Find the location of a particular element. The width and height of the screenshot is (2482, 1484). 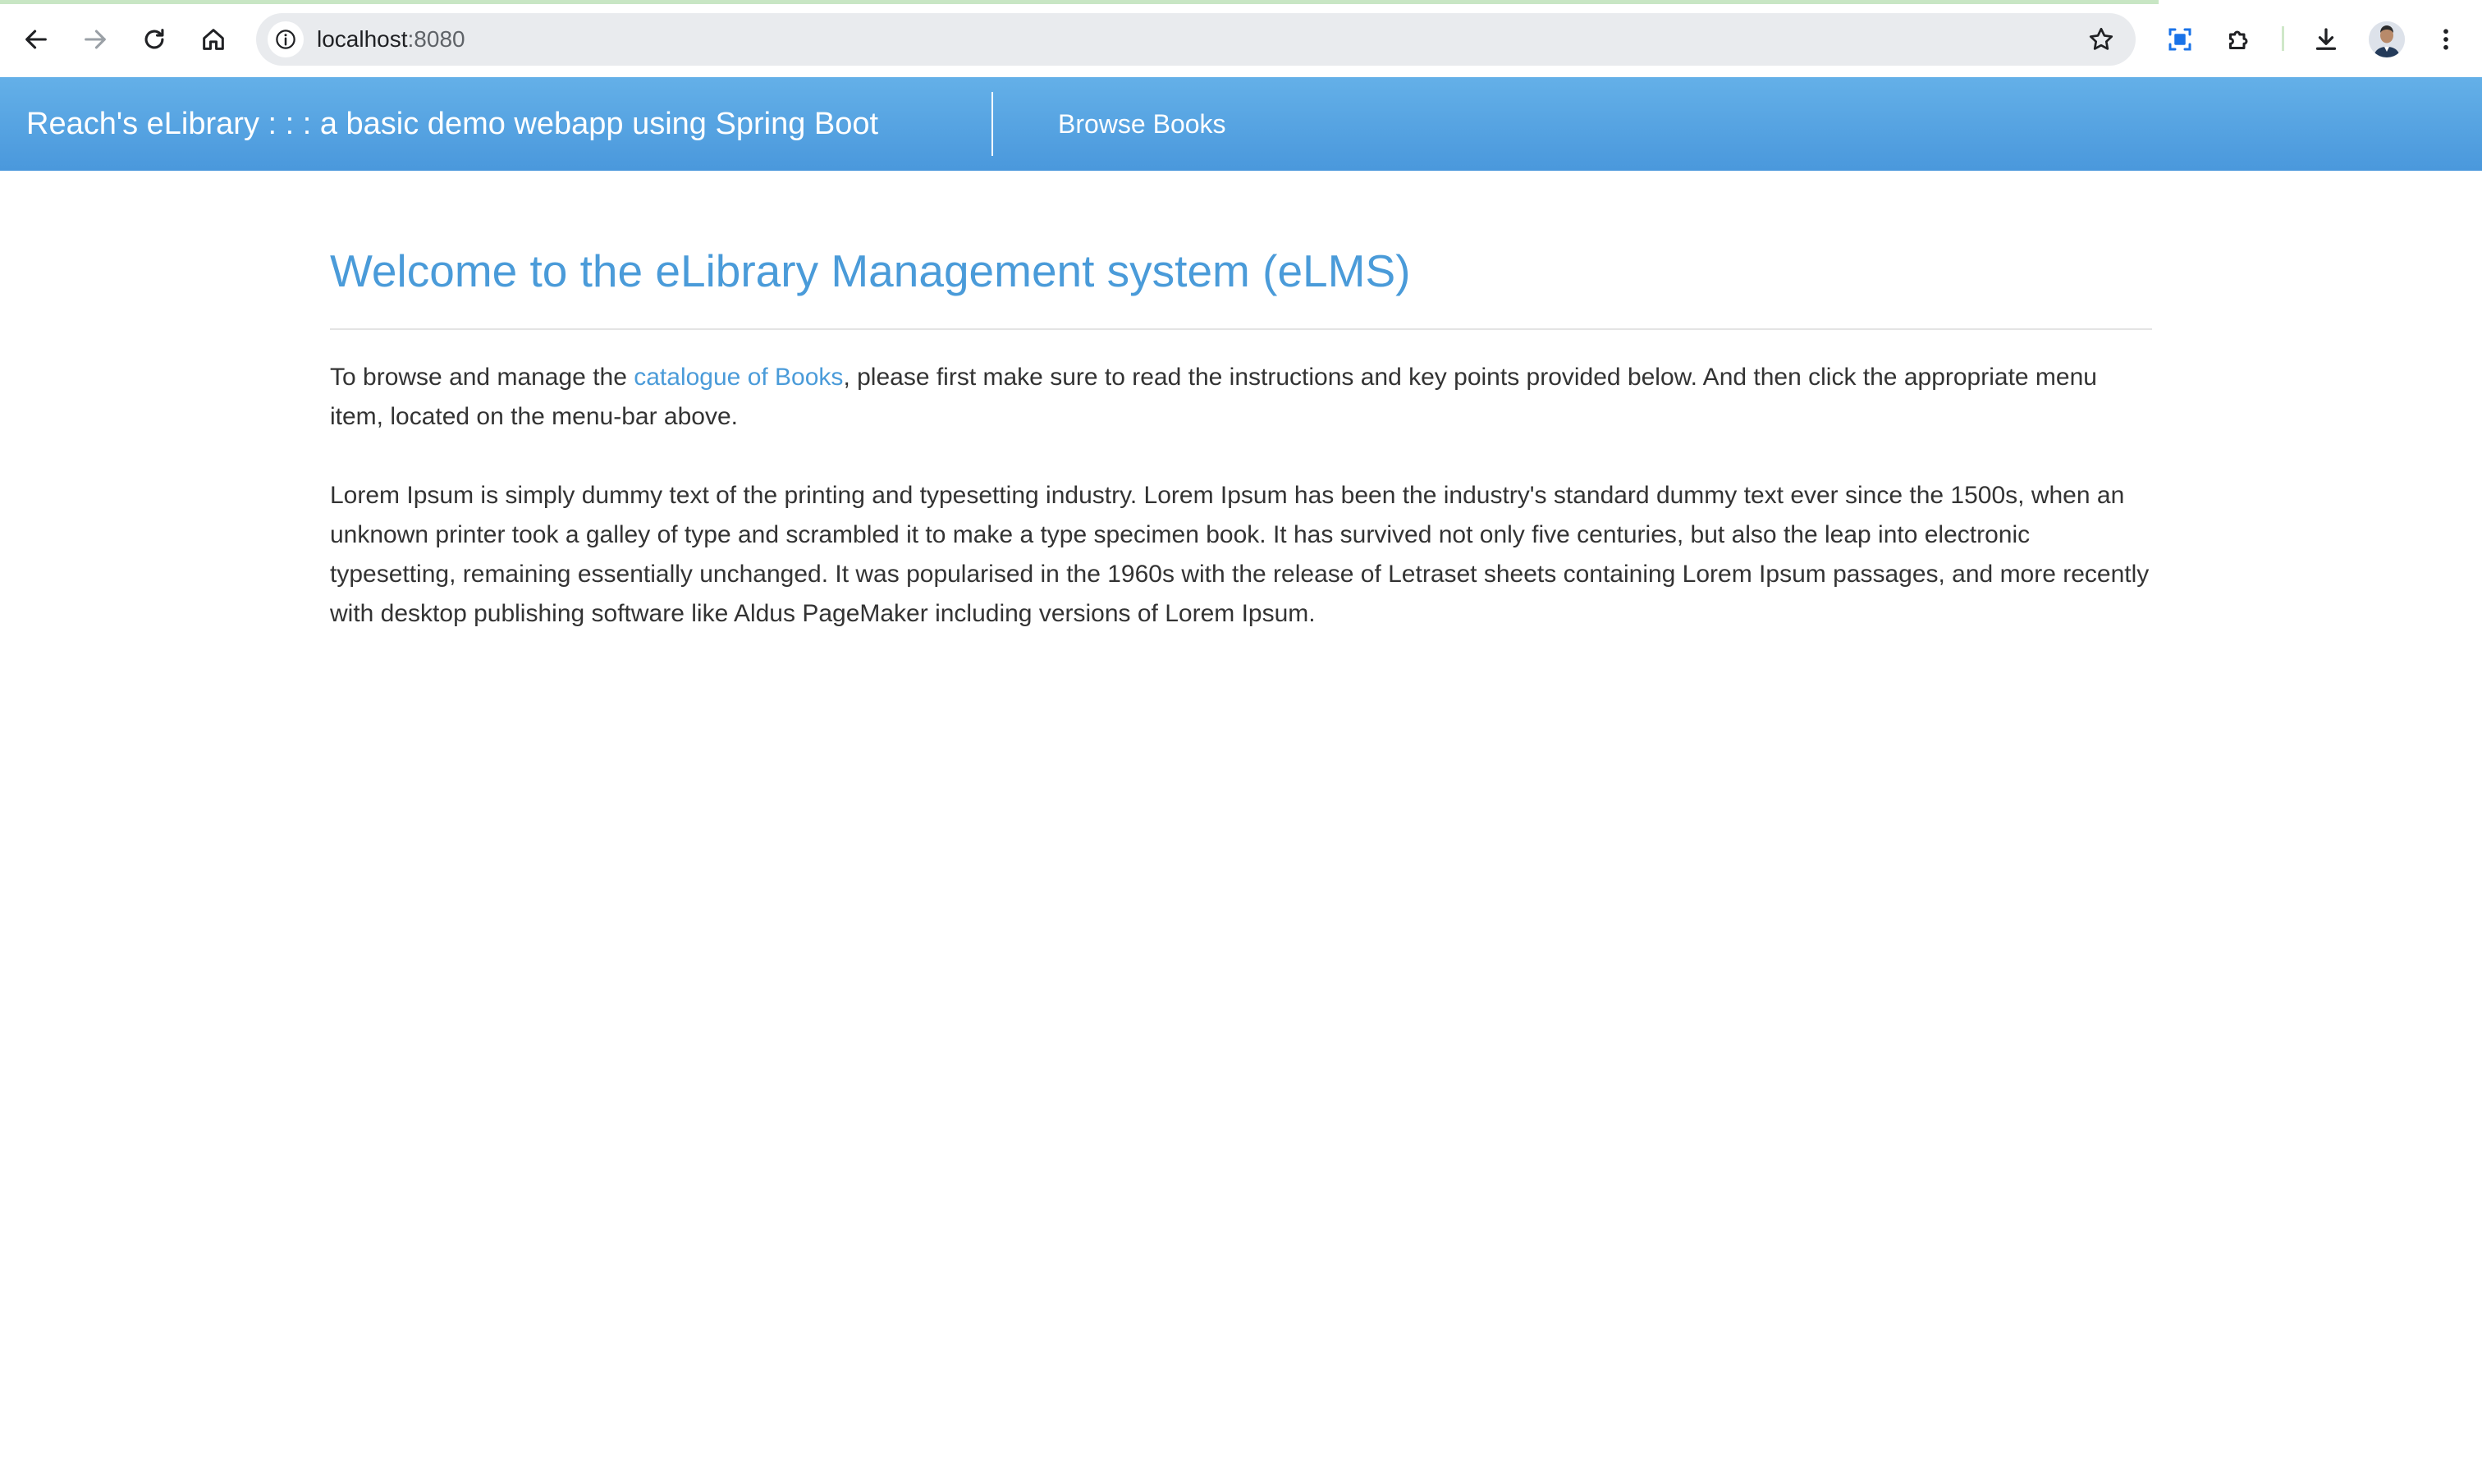

arrow-left-icon is located at coordinates (36, 39).